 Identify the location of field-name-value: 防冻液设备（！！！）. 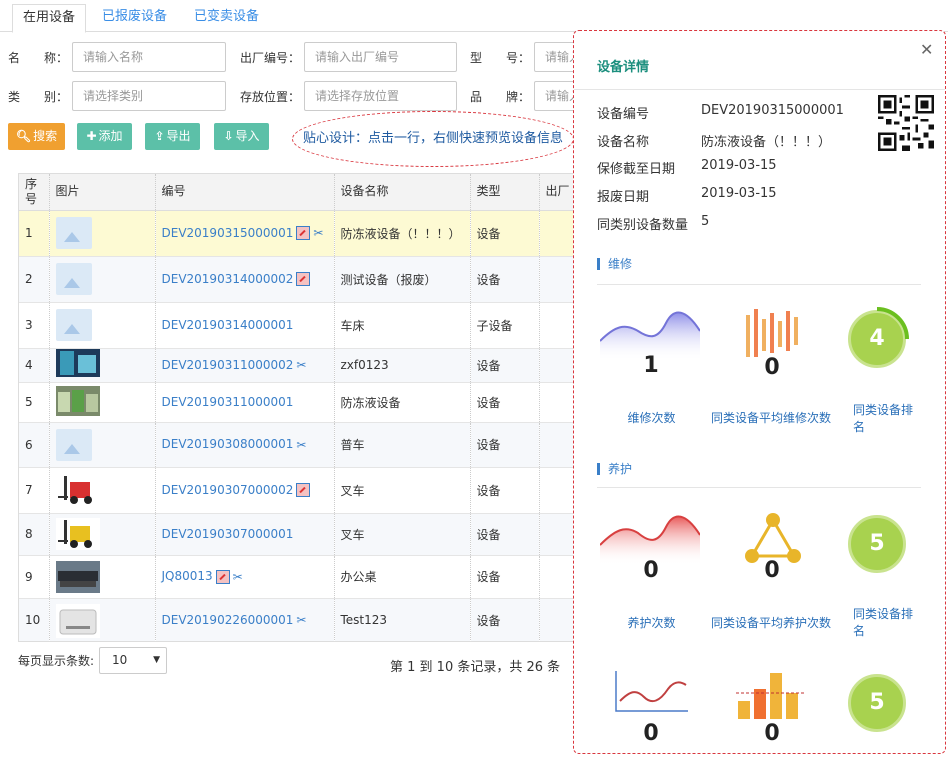
(766, 142).